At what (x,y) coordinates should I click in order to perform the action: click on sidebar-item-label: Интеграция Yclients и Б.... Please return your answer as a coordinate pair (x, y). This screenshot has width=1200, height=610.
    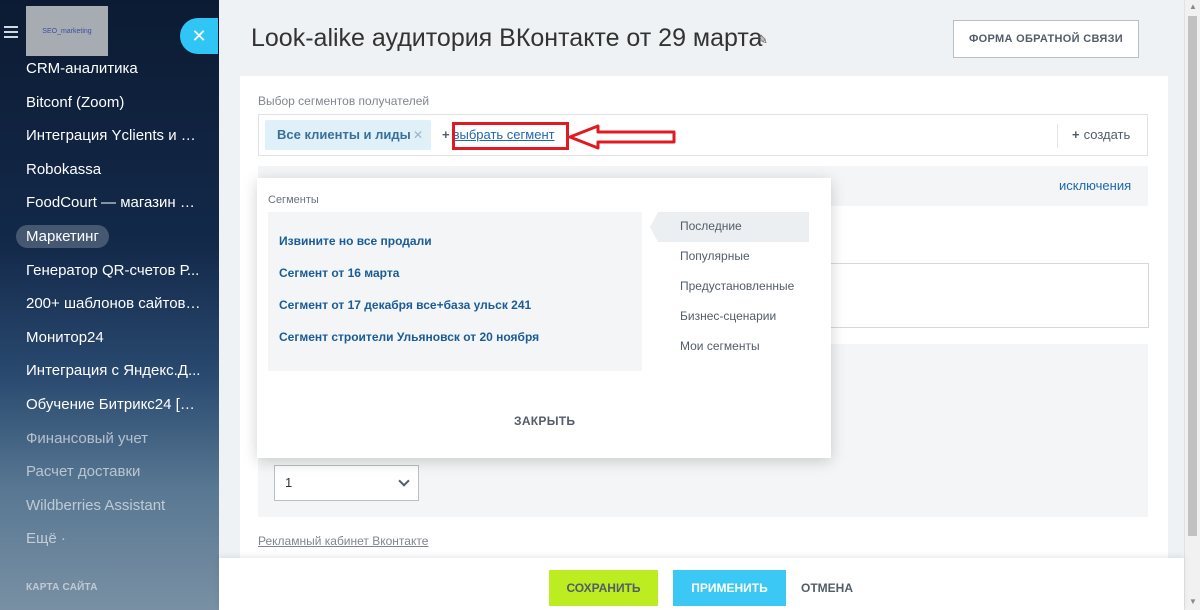
    Looking at the image, I should click on (115, 136).